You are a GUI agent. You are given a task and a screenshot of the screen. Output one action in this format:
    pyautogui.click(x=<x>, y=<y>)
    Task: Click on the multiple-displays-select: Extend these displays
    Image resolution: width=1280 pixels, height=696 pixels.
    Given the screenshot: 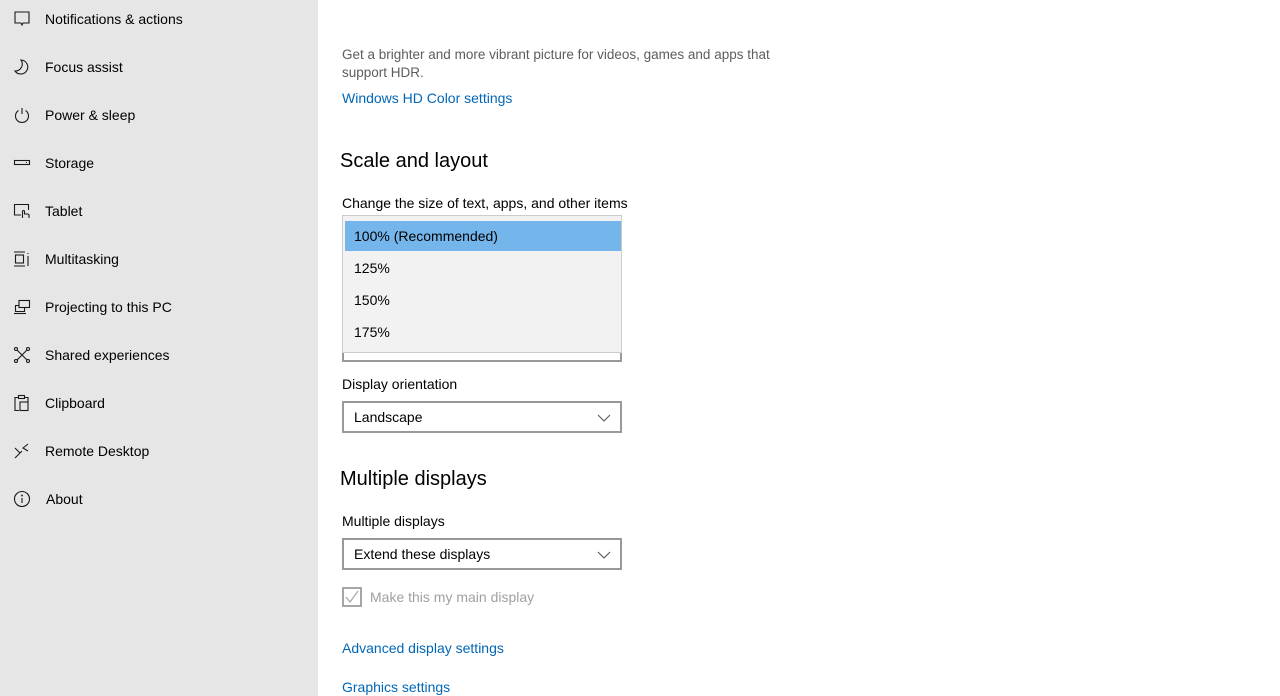 What is the action you would take?
    pyautogui.click(x=482, y=554)
    